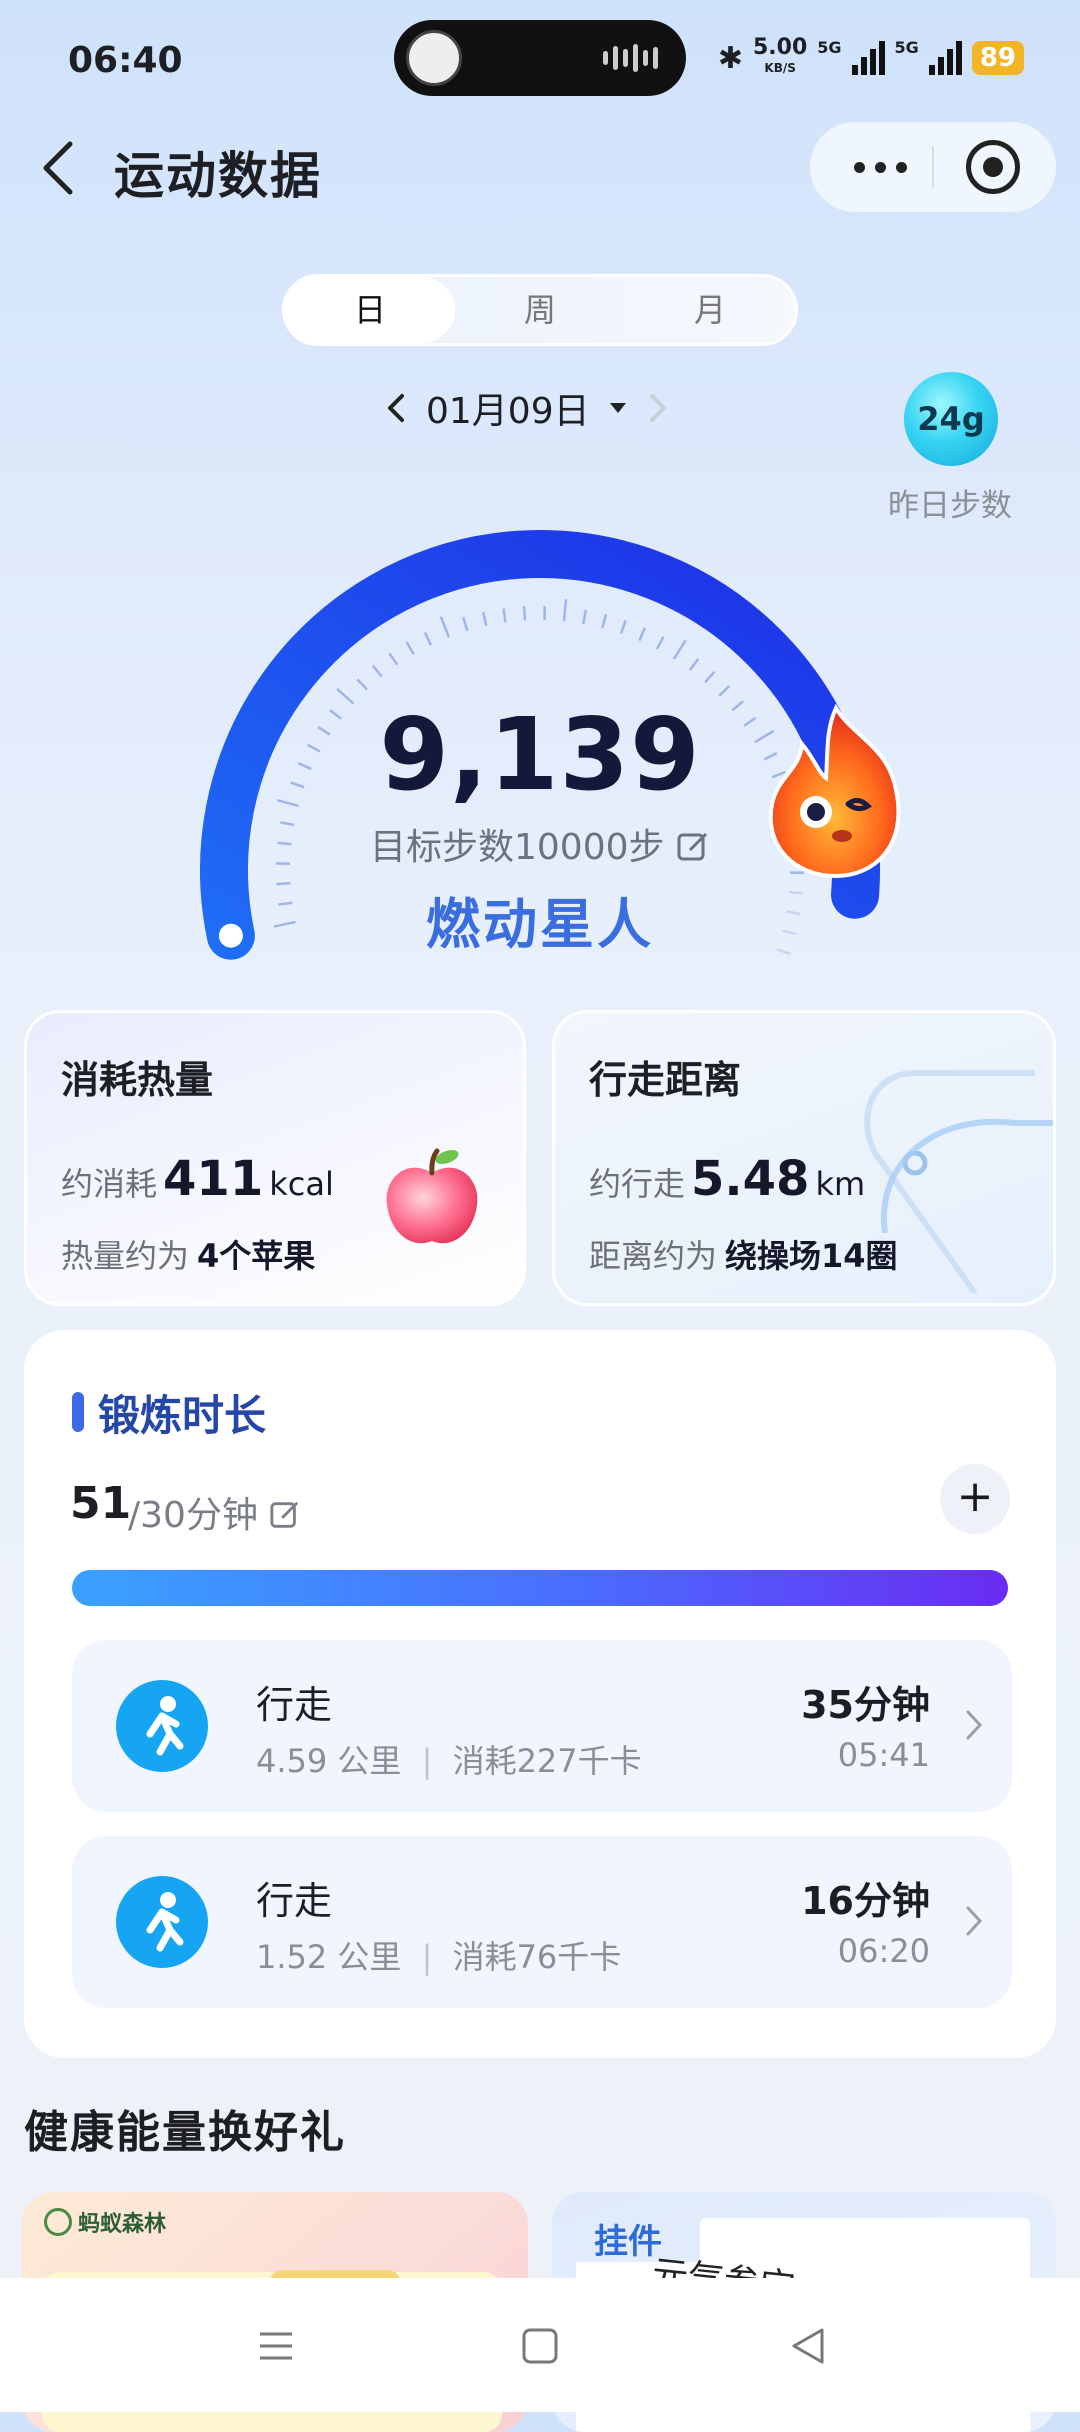  I want to click on capsule-divider, so click(933, 167).